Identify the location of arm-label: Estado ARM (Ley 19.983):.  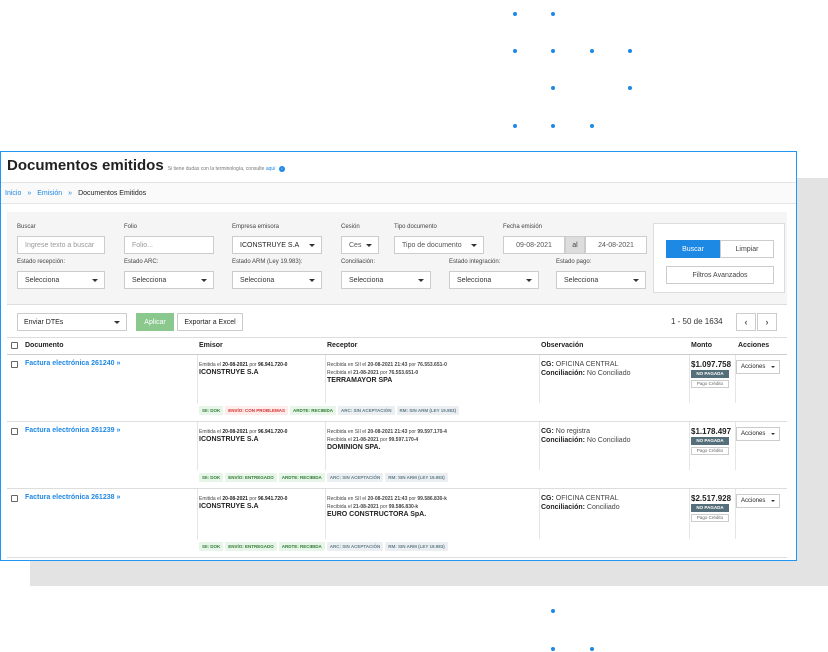
(267, 262).